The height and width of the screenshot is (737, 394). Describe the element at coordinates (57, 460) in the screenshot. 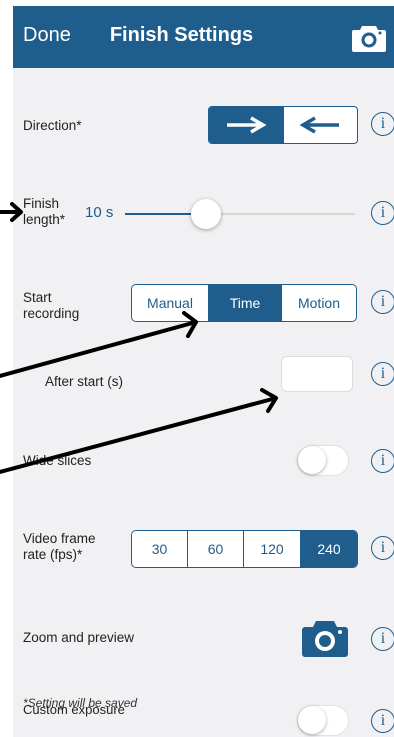

I see `wide-slices-label: Wide slices` at that location.